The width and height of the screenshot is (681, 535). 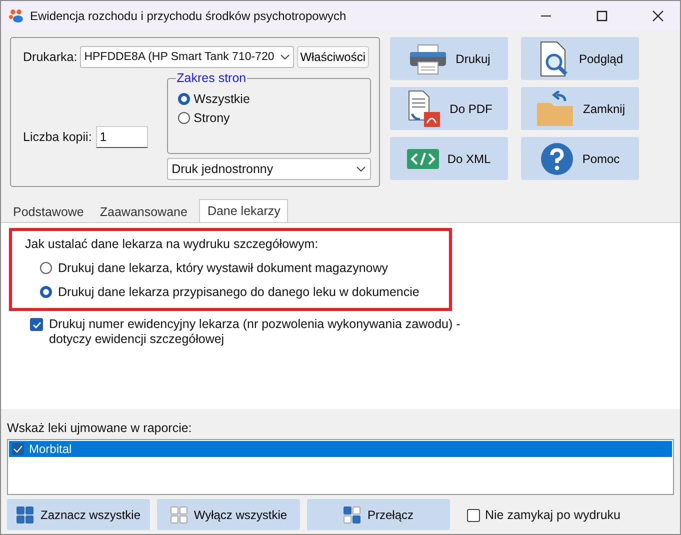 I want to click on doctor-source-option: Drukuj dane lekarza przypisanego do danego leku w dokumencie, so click(x=232, y=292).